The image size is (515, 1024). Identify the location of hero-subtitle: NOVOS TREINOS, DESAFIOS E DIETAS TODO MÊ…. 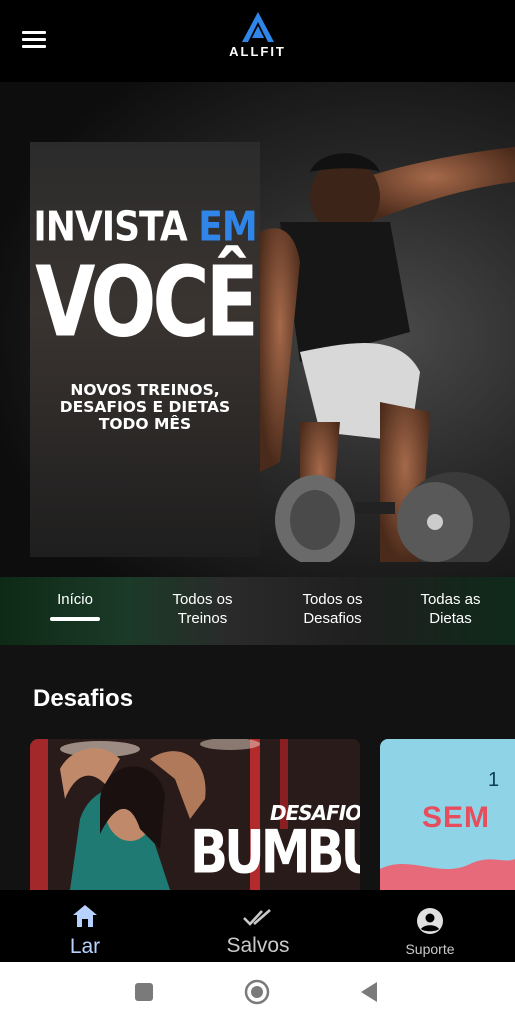
(145, 407).